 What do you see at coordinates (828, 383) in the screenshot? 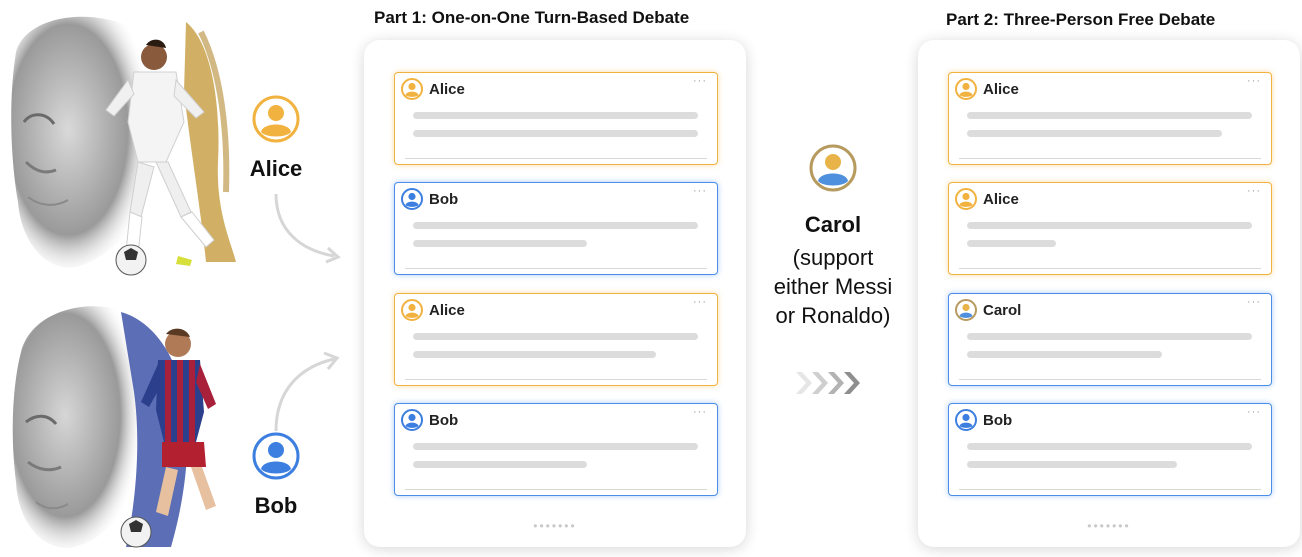
I see `chevron-arrows-icon` at bounding box center [828, 383].